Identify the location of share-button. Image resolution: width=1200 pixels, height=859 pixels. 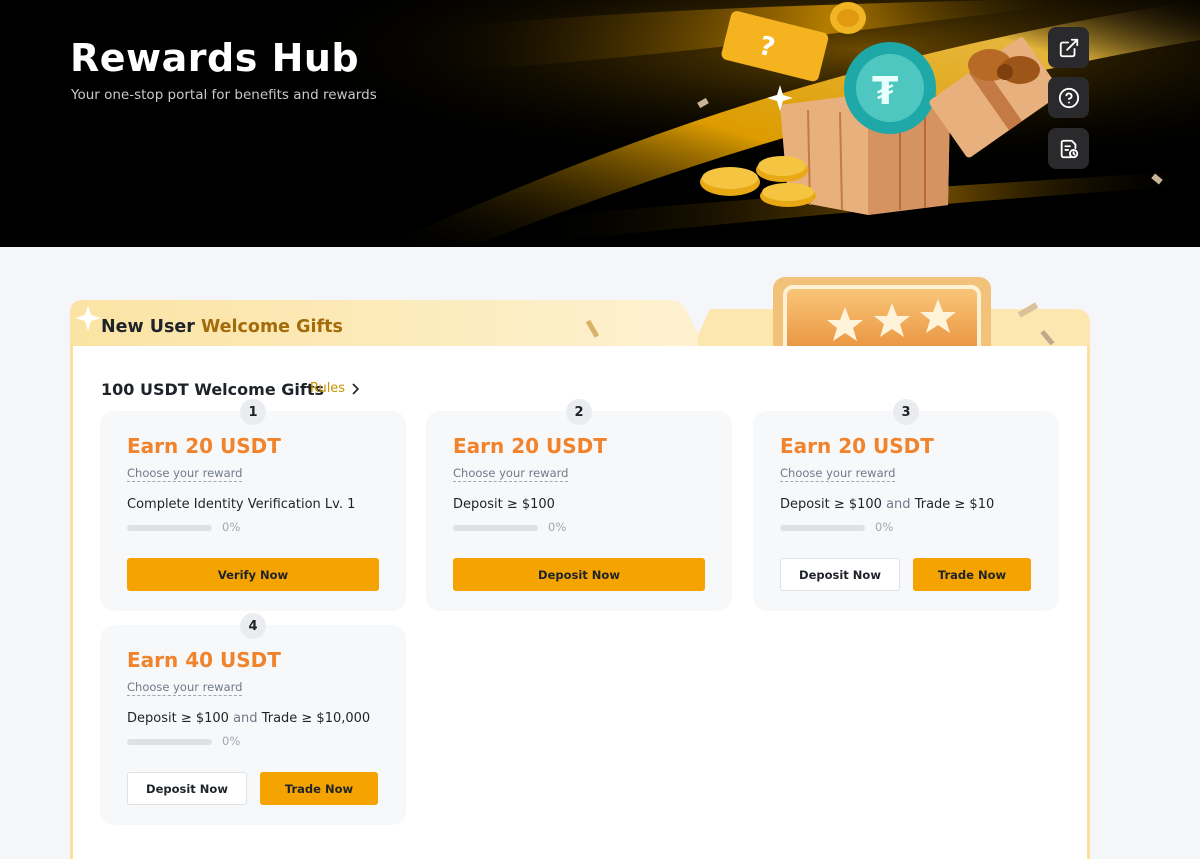
(1068, 47).